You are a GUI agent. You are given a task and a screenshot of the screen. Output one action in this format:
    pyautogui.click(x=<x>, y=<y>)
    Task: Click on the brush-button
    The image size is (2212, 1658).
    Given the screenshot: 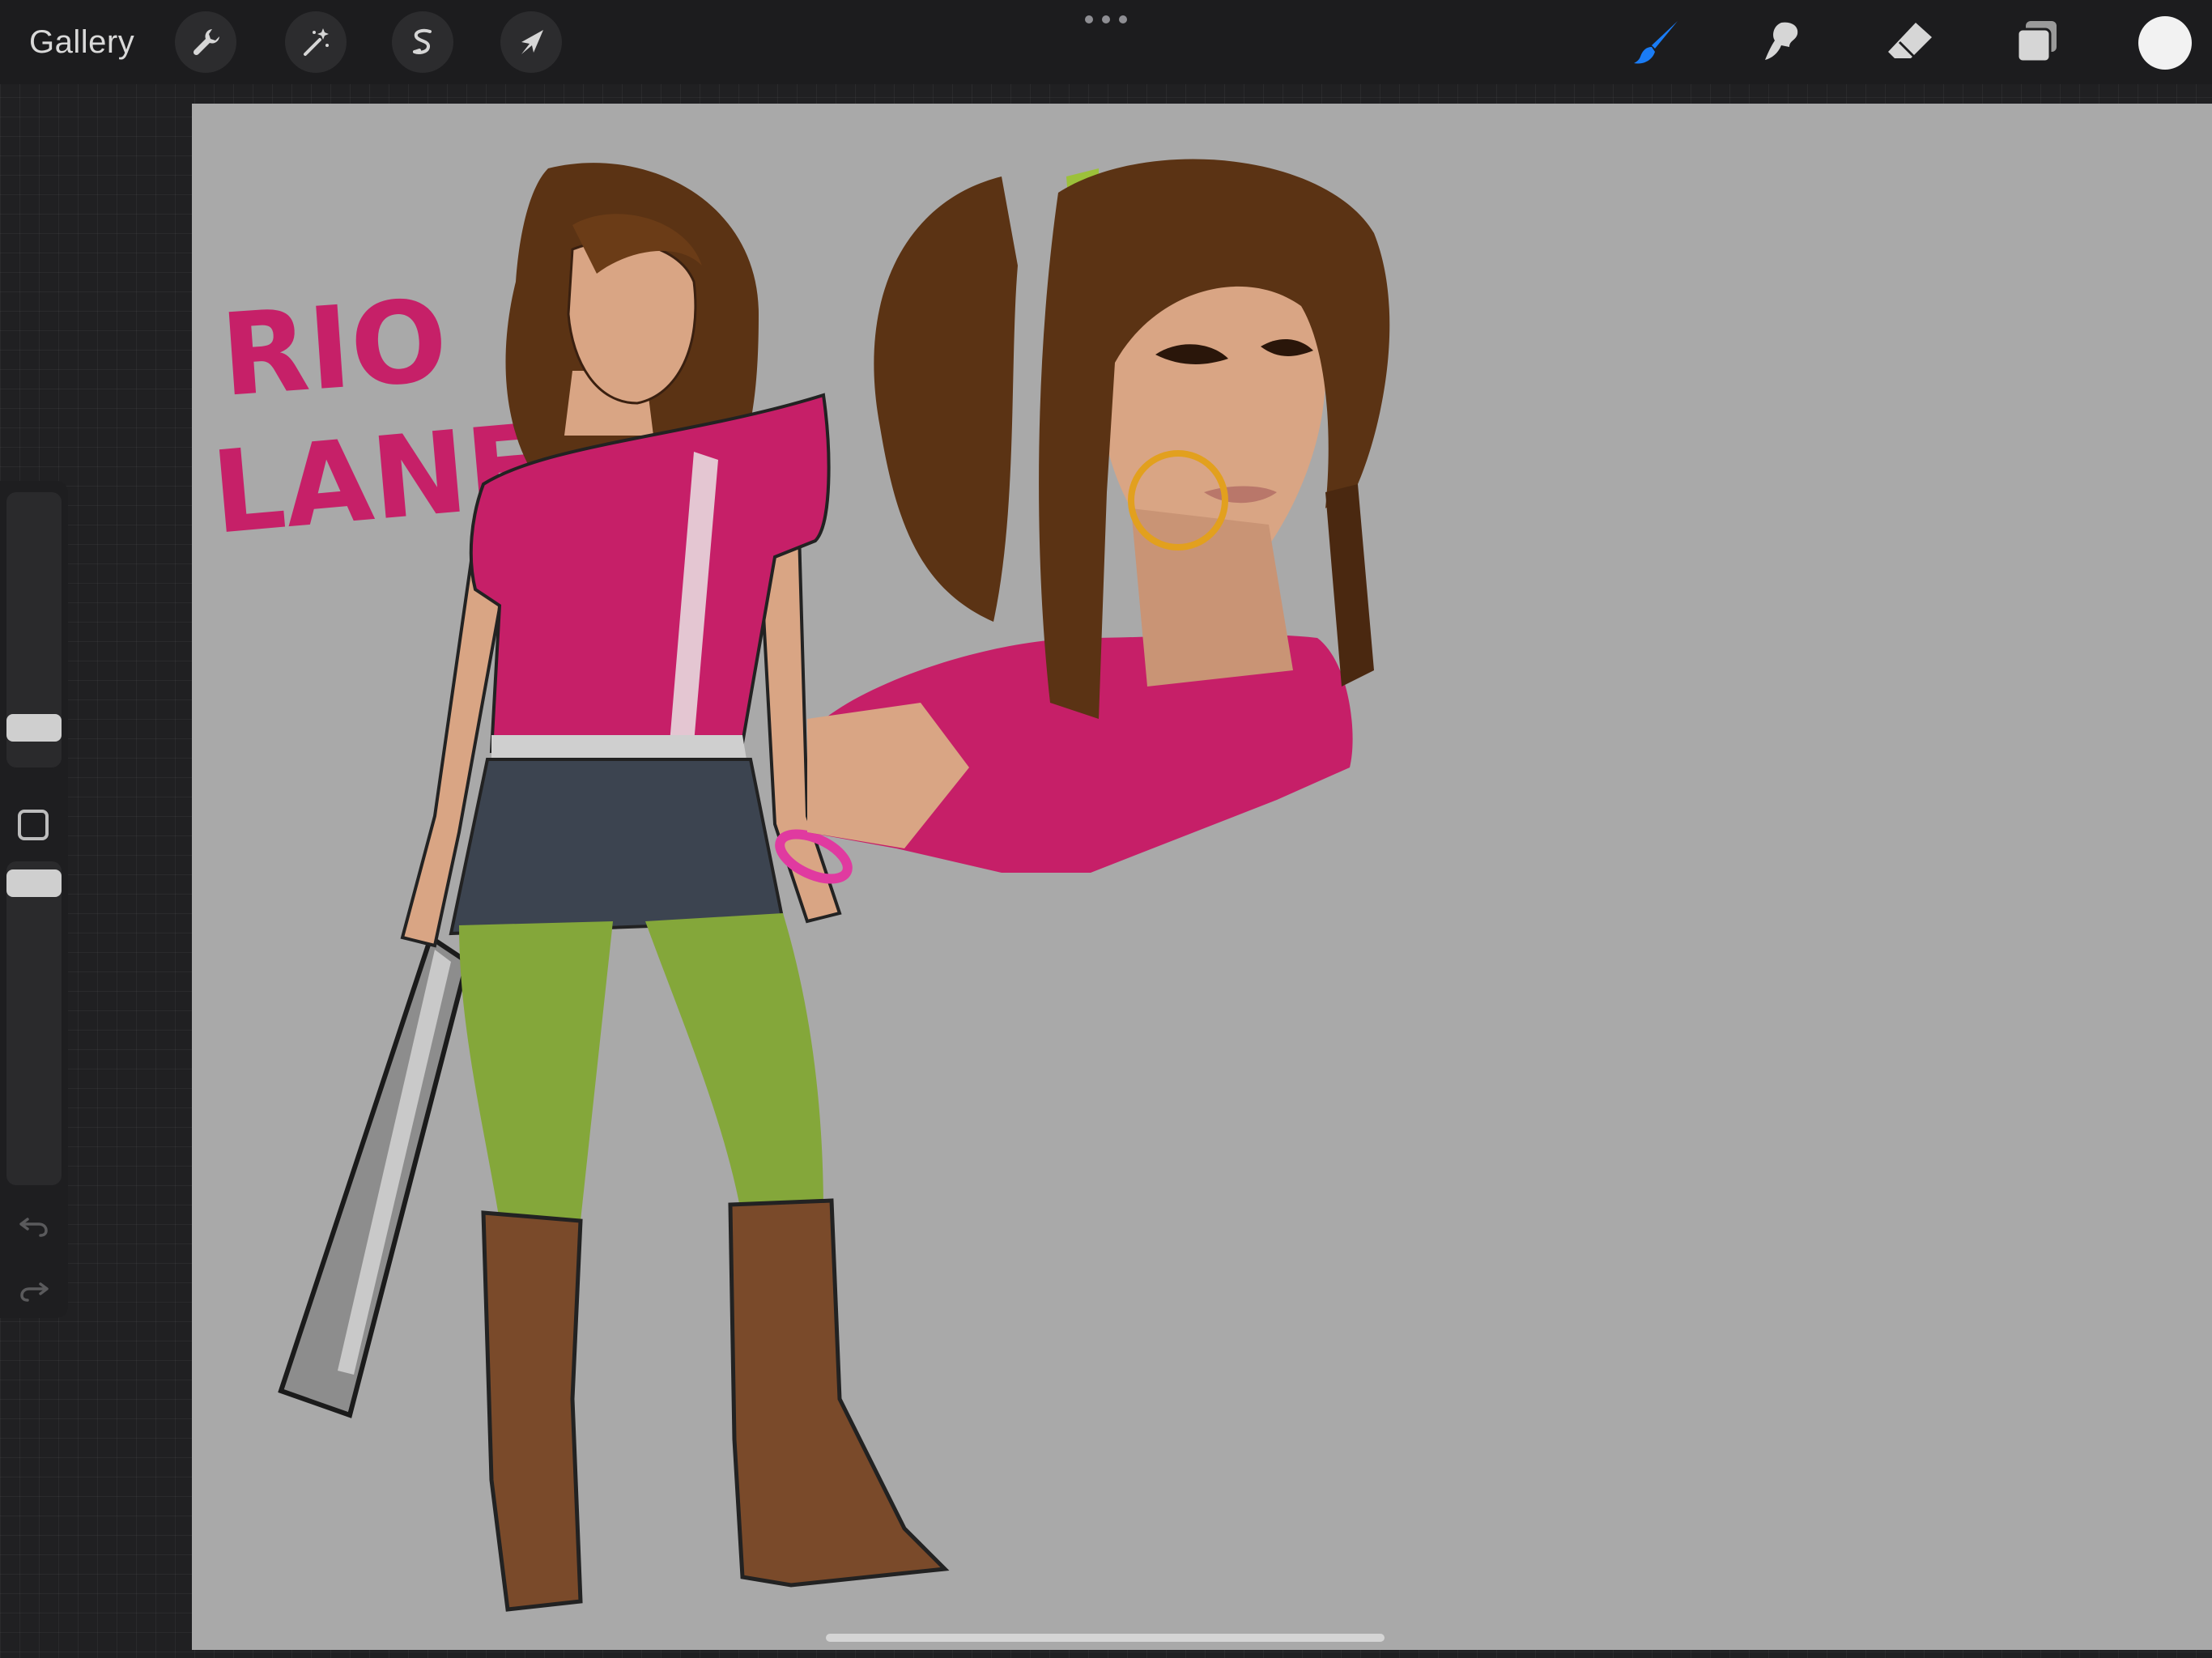 What is the action you would take?
    pyautogui.click(x=1657, y=42)
    